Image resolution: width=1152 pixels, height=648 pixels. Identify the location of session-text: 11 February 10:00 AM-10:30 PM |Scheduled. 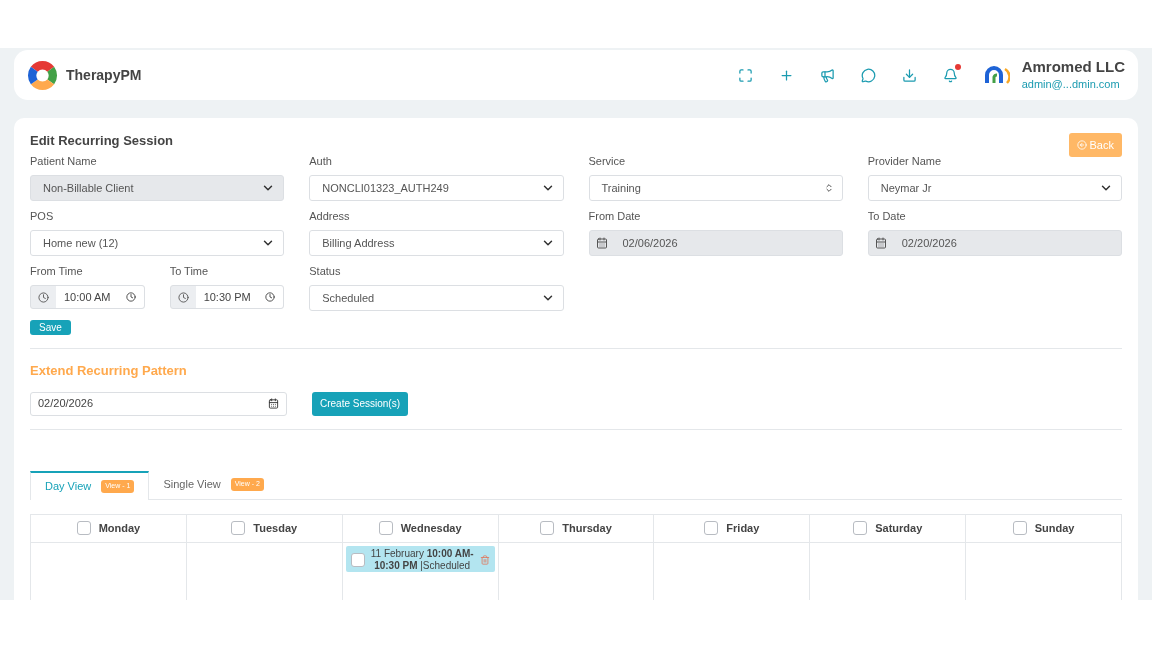
(422, 559).